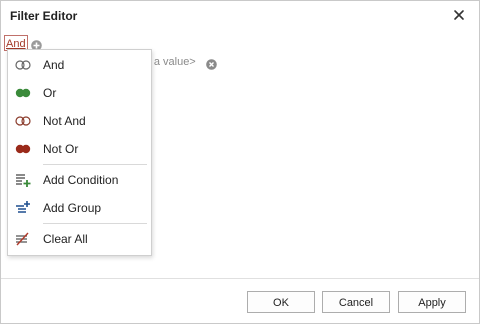  Describe the element at coordinates (23, 180) in the screenshot. I see `add-condition-icon` at that location.